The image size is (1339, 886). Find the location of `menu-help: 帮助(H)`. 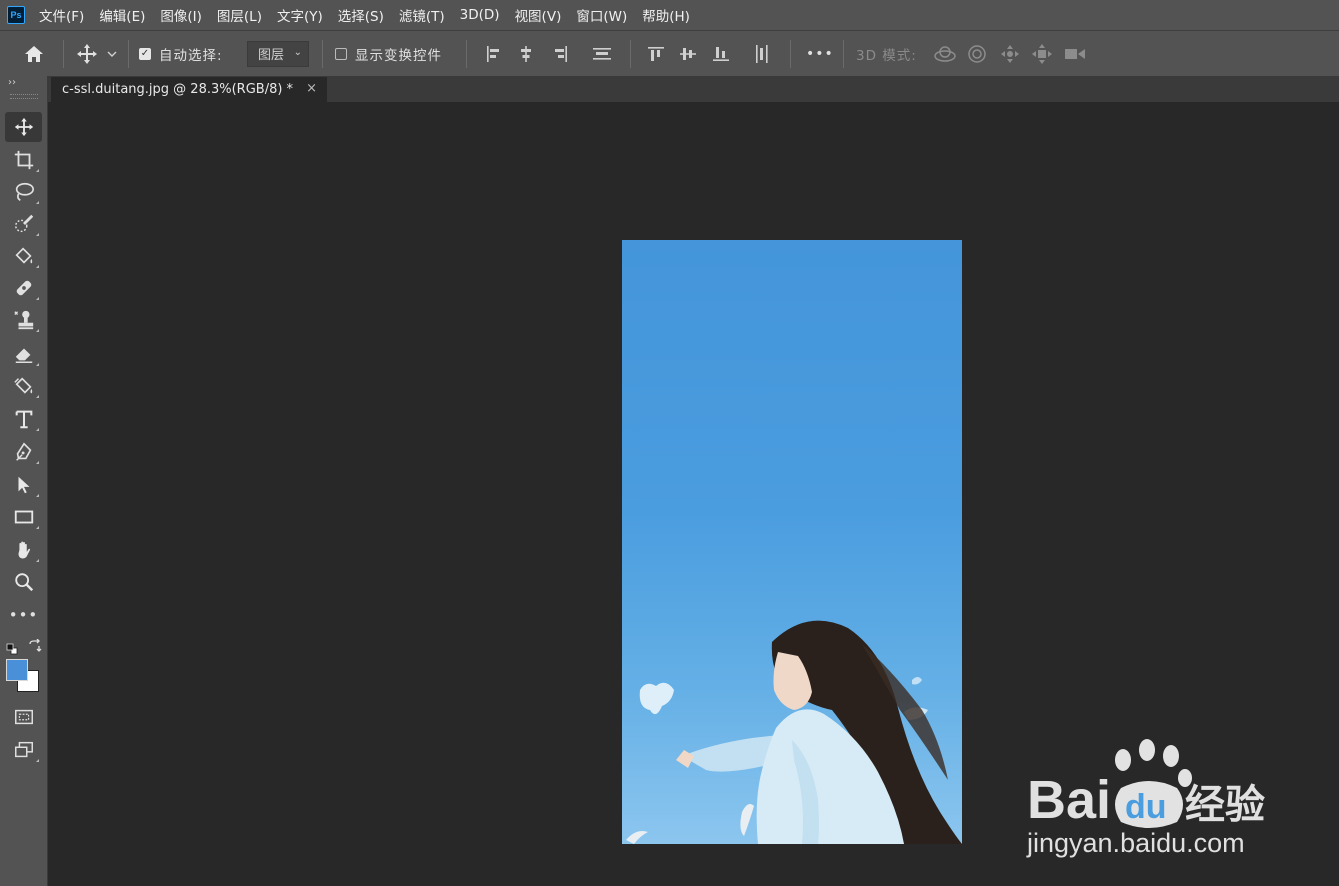

menu-help: 帮助(H) is located at coordinates (666, 15).